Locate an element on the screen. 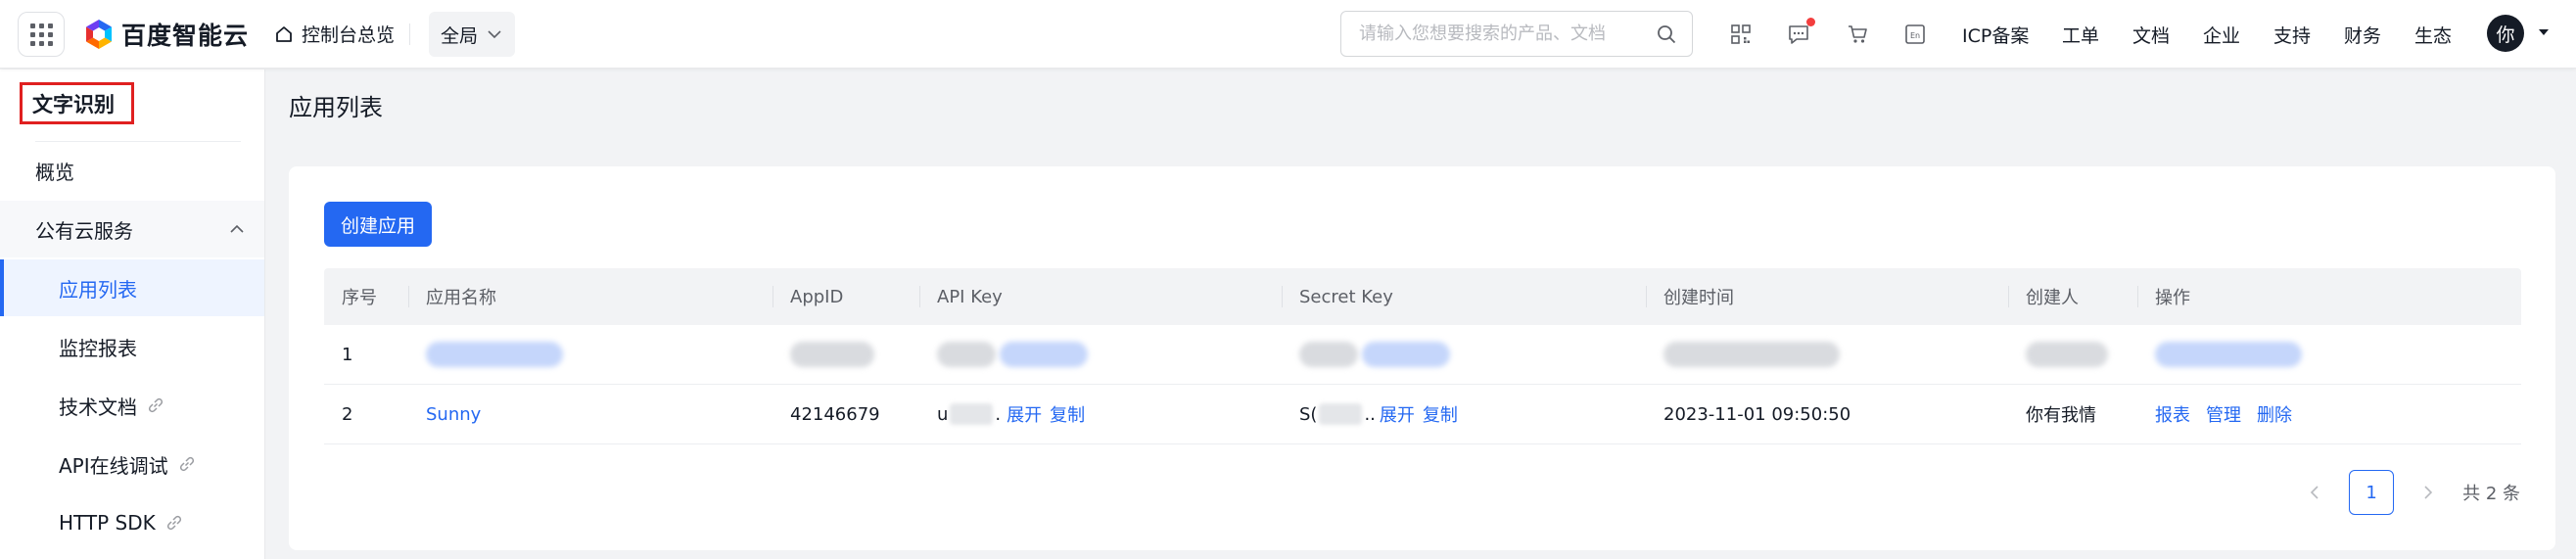 This screenshot has width=2576, height=559. sidebar-item-overview: 概览 is located at coordinates (132, 170).